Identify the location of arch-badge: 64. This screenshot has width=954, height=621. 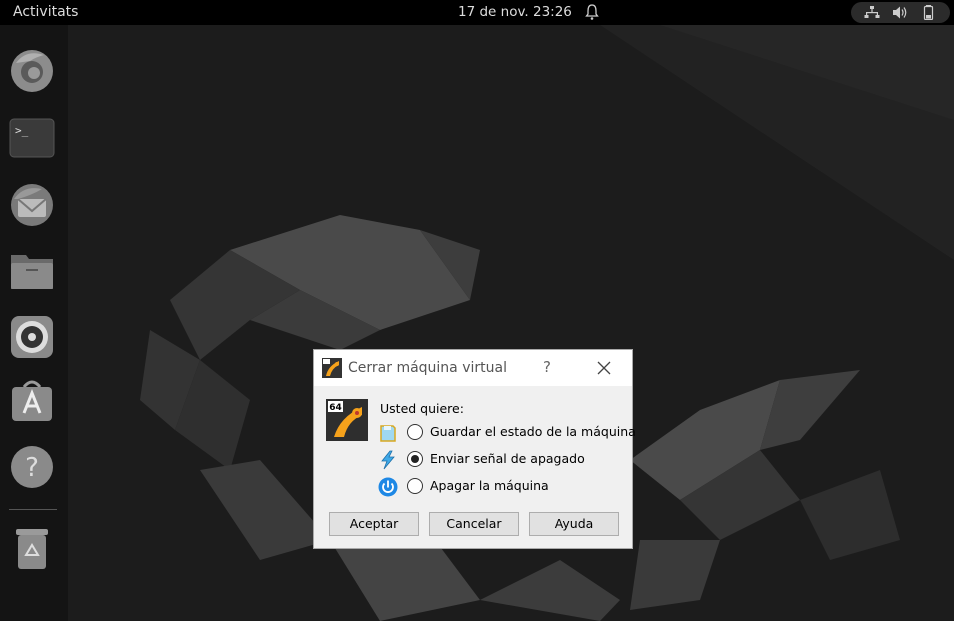
(335, 408).